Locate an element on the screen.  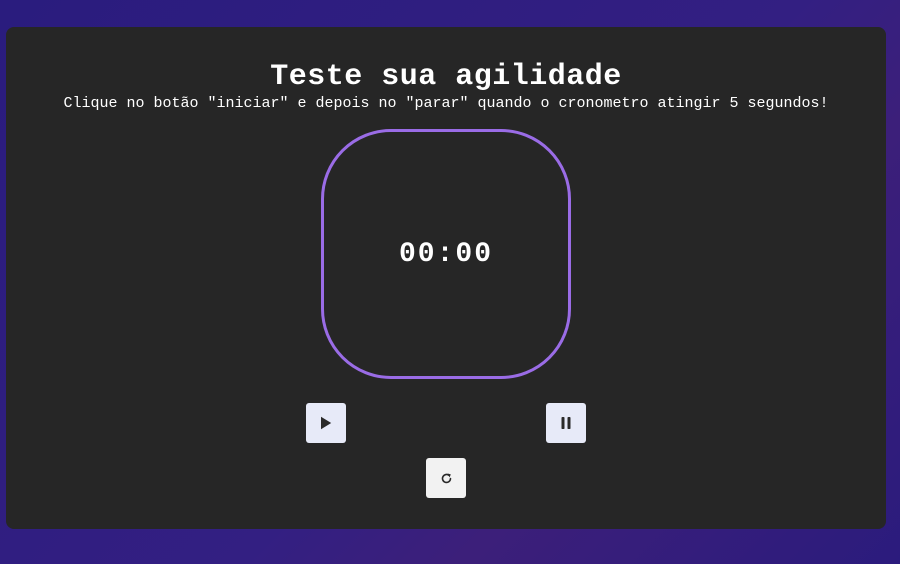
play-icon is located at coordinates (326, 423).